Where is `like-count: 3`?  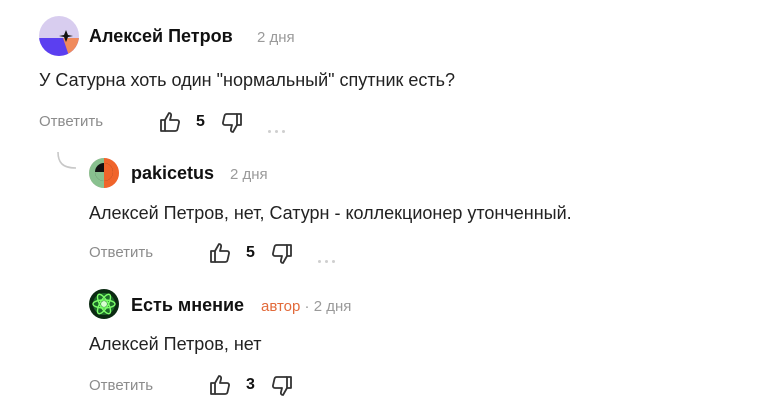 like-count: 3 is located at coordinates (250, 384).